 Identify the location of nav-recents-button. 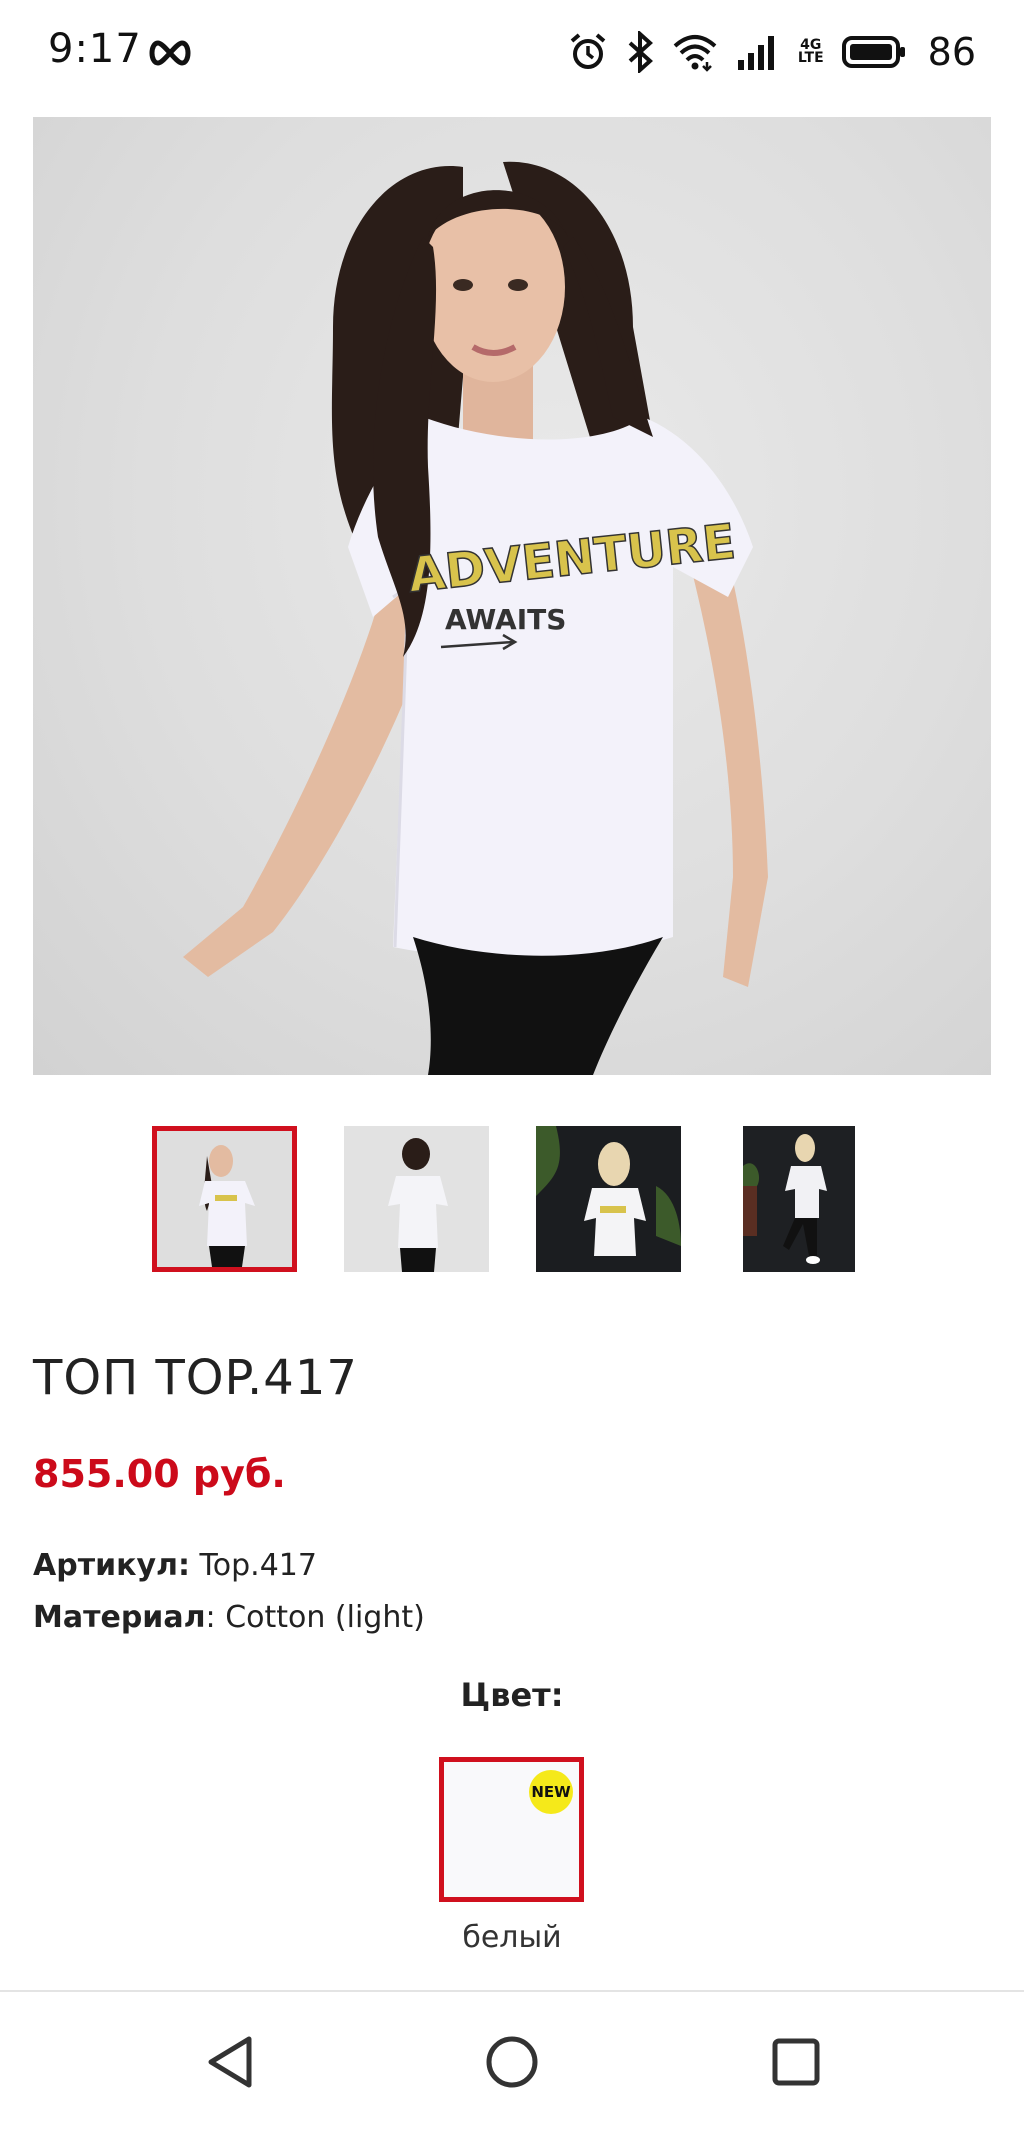
(796, 2062).